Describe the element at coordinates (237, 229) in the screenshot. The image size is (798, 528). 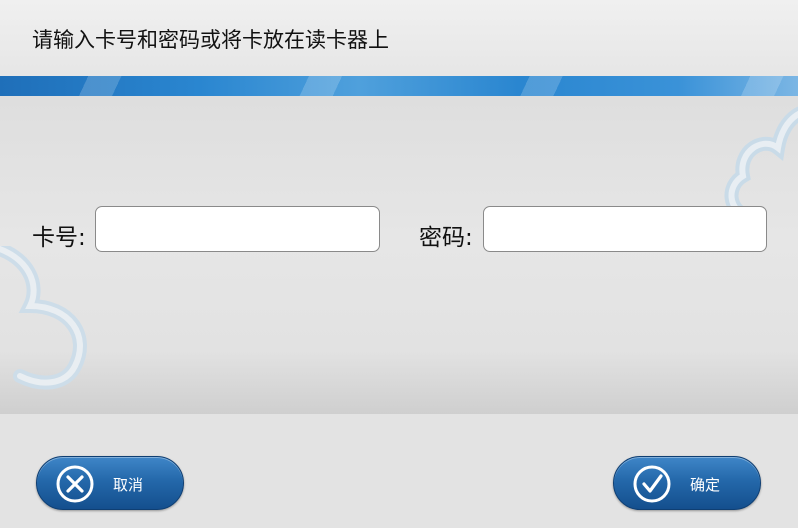
I see `card-number-input` at that location.